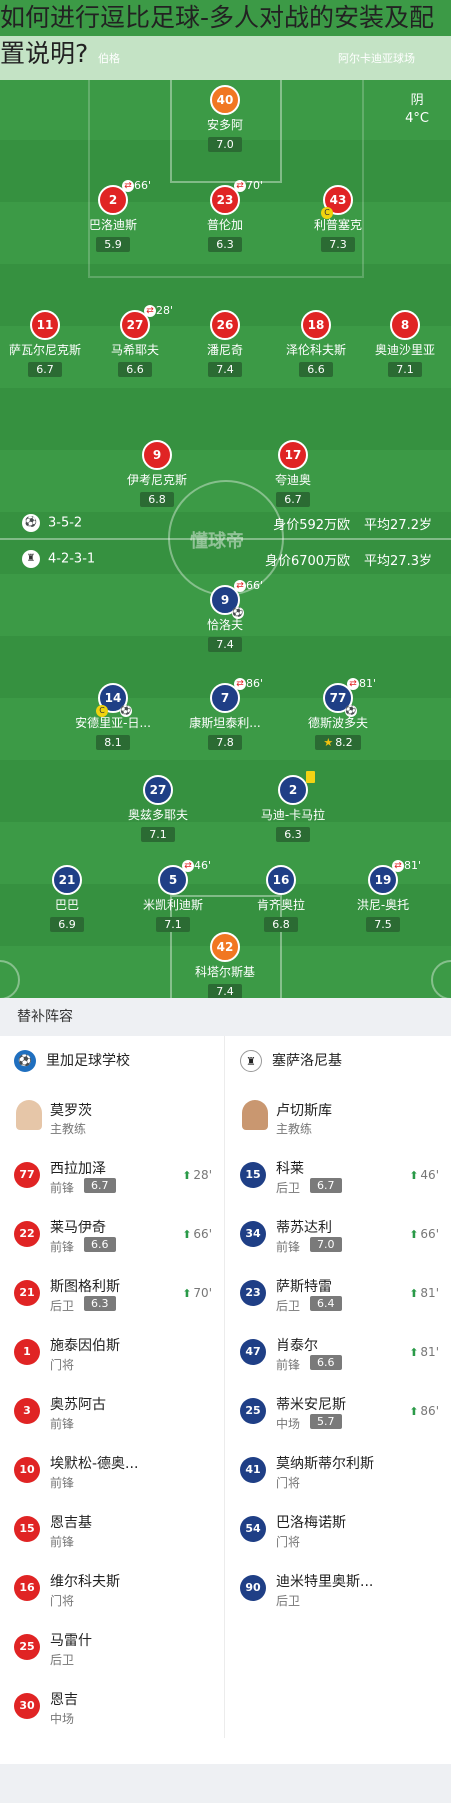  Describe the element at coordinates (72, 559) in the screenshot. I see `away-formation: 4-2-3-1` at that location.